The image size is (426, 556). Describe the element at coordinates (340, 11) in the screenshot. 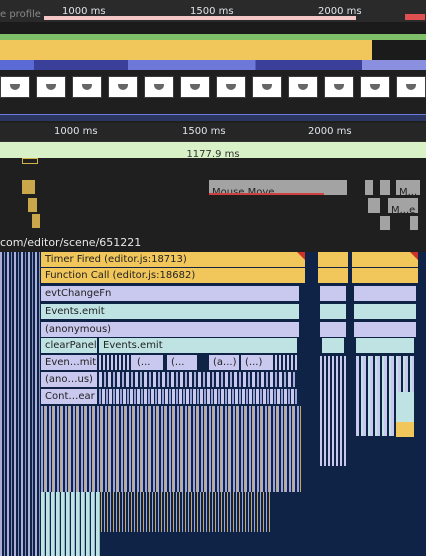

I see `overview-tick-2000: 2000 ms` at that location.